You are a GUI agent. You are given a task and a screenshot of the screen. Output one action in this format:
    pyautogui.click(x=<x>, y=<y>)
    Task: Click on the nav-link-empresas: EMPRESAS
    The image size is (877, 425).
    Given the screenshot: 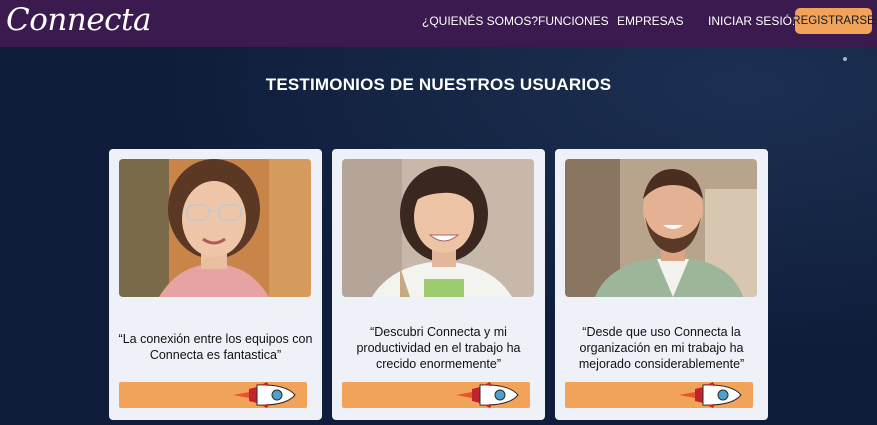 What is the action you would take?
    pyautogui.click(x=650, y=21)
    